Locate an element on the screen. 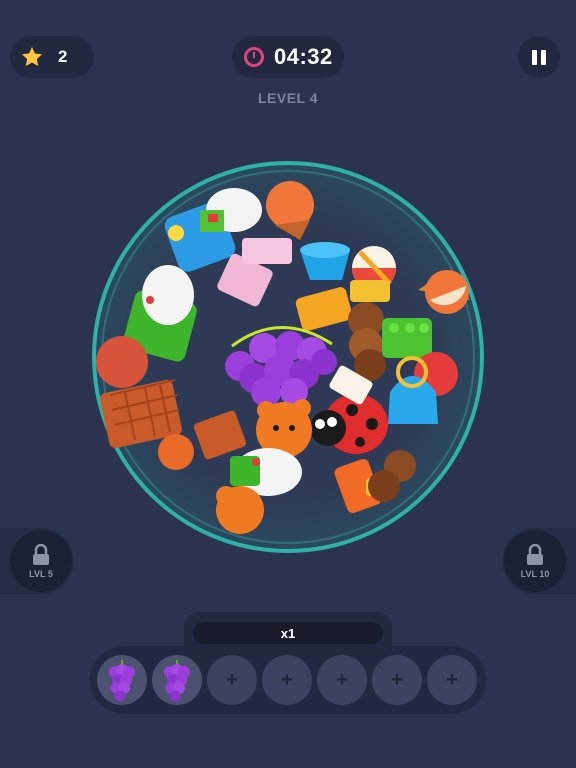  locked-level-5: LVL 5 is located at coordinates (37, 561).